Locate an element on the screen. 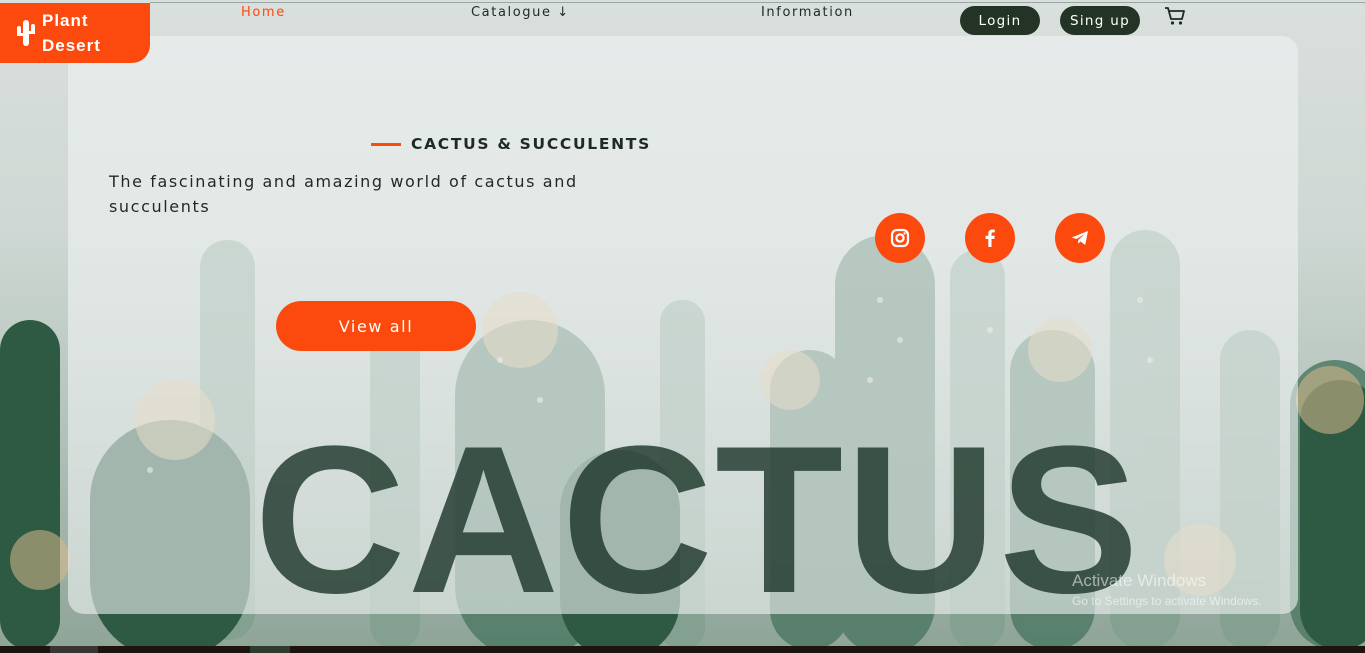 Image resolution: width=1365 pixels, height=653 pixels. cart-icon is located at coordinates (1175, 16).